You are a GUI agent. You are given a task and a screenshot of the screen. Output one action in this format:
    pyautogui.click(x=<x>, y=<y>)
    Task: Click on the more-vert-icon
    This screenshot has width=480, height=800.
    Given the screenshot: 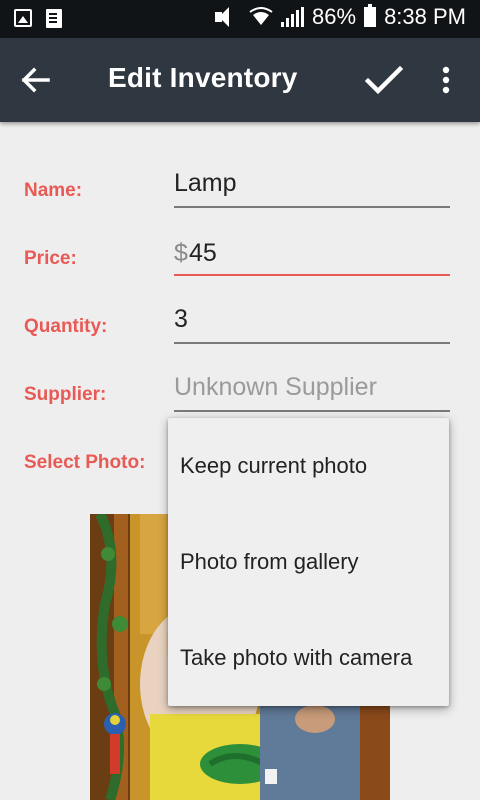 What is the action you would take?
    pyautogui.click(x=446, y=80)
    